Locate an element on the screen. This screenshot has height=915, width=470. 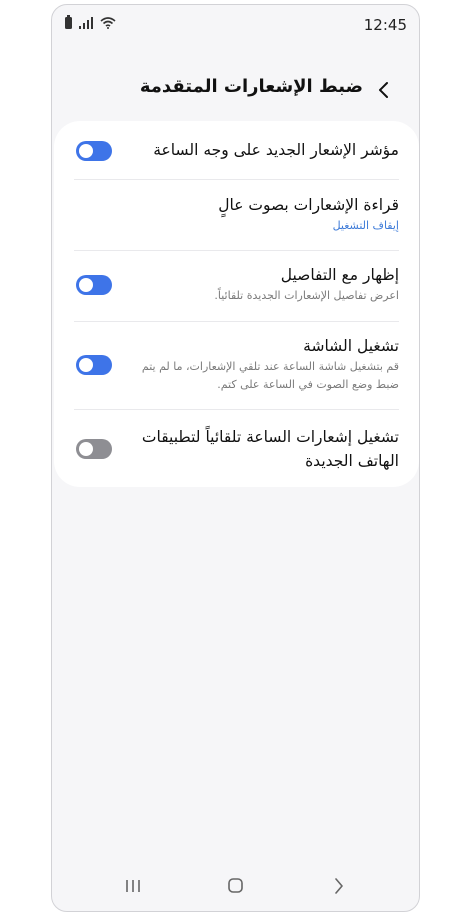
setting-description: ضبط وضع الصوت في الساعة على كتم. is located at coordinates (308, 384).